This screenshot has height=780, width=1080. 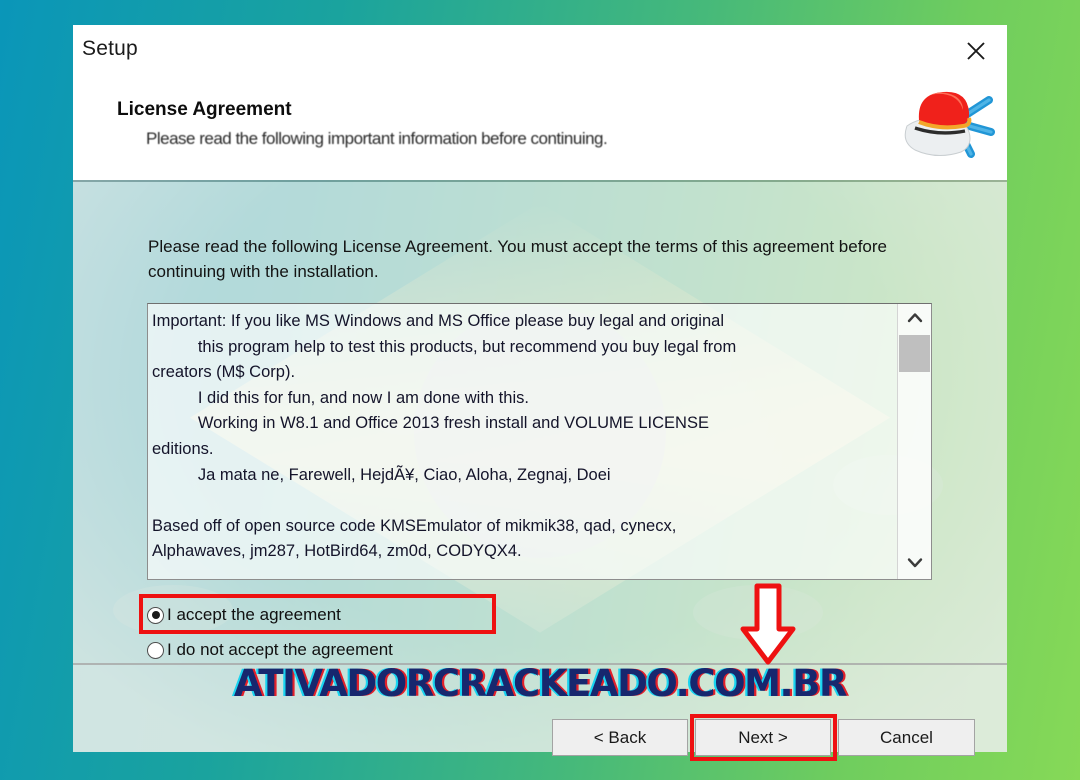 I want to click on window-title: Setup, so click(x=110, y=48).